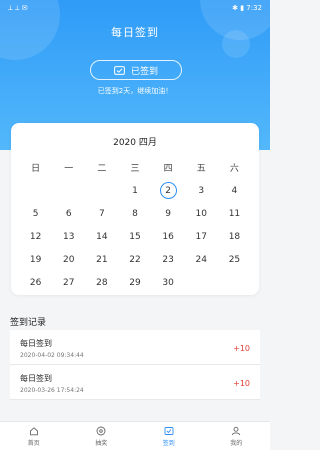 The height and width of the screenshot is (450, 320). I want to click on bottom-tab-bar: 首页 抽奖 签到 我的, so click(135, 435).